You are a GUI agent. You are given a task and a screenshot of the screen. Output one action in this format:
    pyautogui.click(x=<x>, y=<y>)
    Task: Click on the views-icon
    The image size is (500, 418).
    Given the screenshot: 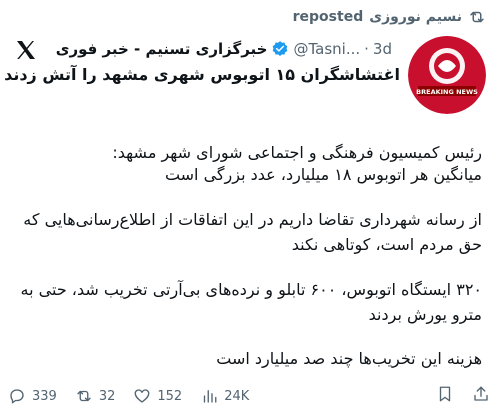 What is the action you would take?
    pyautogui.click(x=209, y=396)
    